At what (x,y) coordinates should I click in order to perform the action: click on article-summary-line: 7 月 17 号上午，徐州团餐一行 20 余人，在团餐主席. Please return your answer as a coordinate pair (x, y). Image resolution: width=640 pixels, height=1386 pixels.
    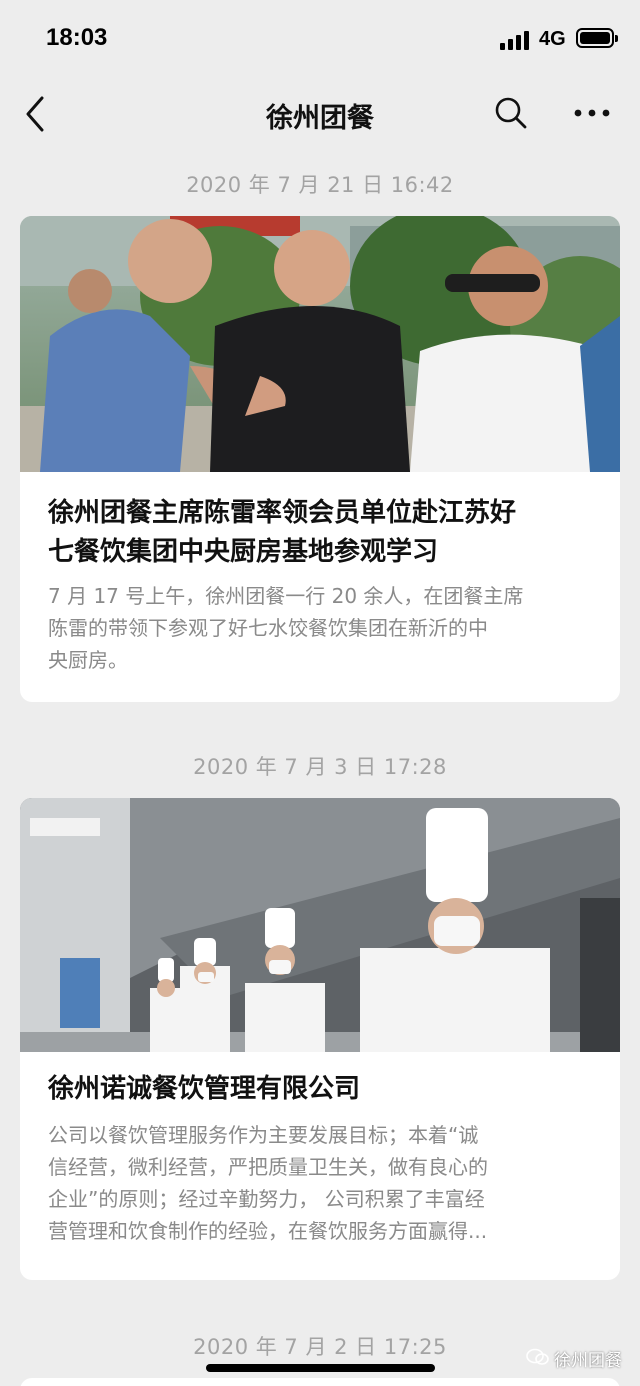
    Looking at the image, I should click on (286, 596).